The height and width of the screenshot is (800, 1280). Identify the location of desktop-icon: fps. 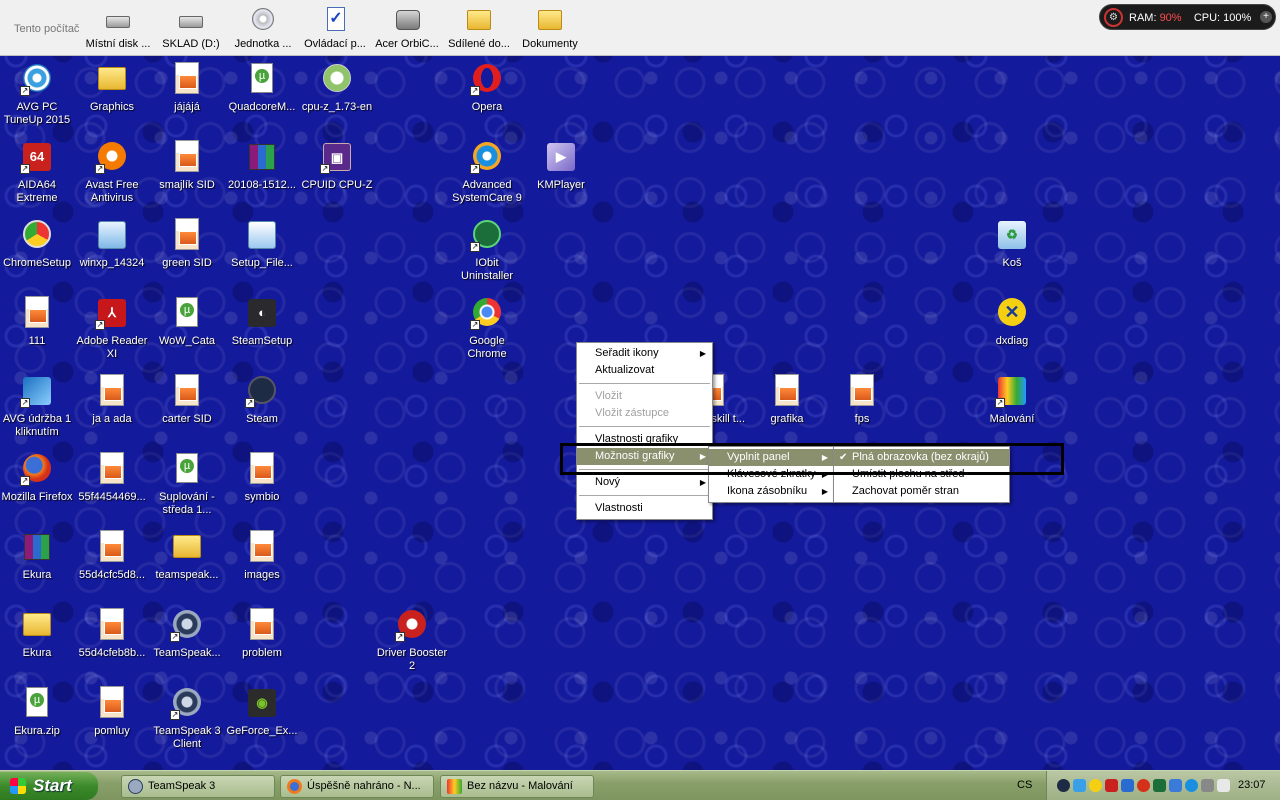
(862, 400).